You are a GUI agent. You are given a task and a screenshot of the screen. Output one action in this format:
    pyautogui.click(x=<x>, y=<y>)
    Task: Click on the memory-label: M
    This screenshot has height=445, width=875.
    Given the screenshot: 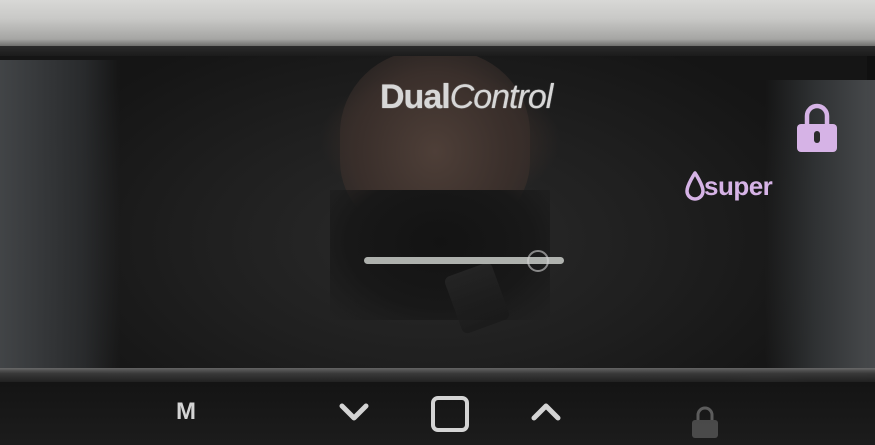 What is the action you would take?
    pyautogui.click(x=186, y=411)
    